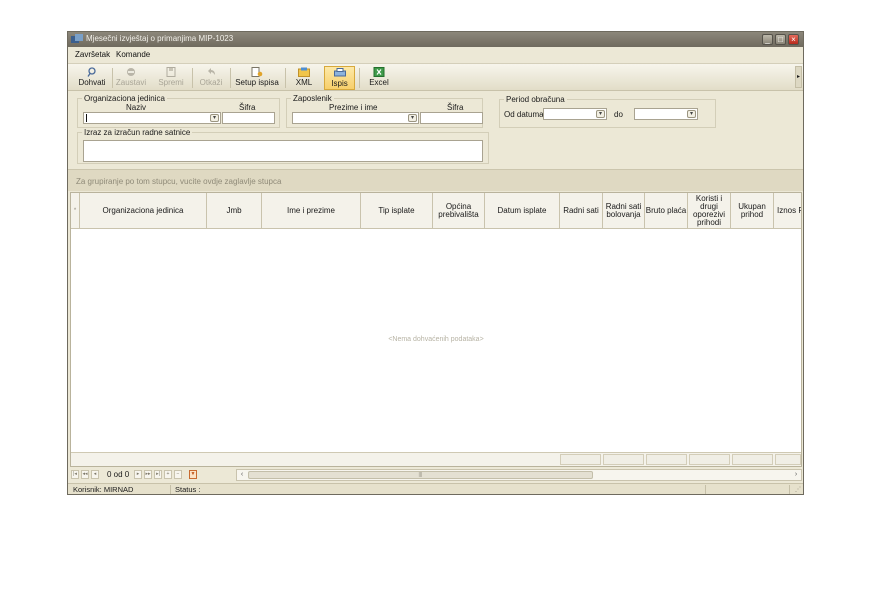 The image size is (870, 589). I want to click on empty-grid-message: <Nema dohvaćenih podataka>, so click(436, 339).